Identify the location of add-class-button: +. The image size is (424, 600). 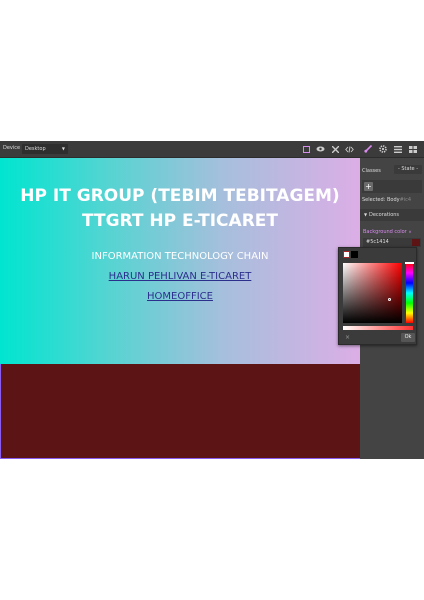
(368, 186).